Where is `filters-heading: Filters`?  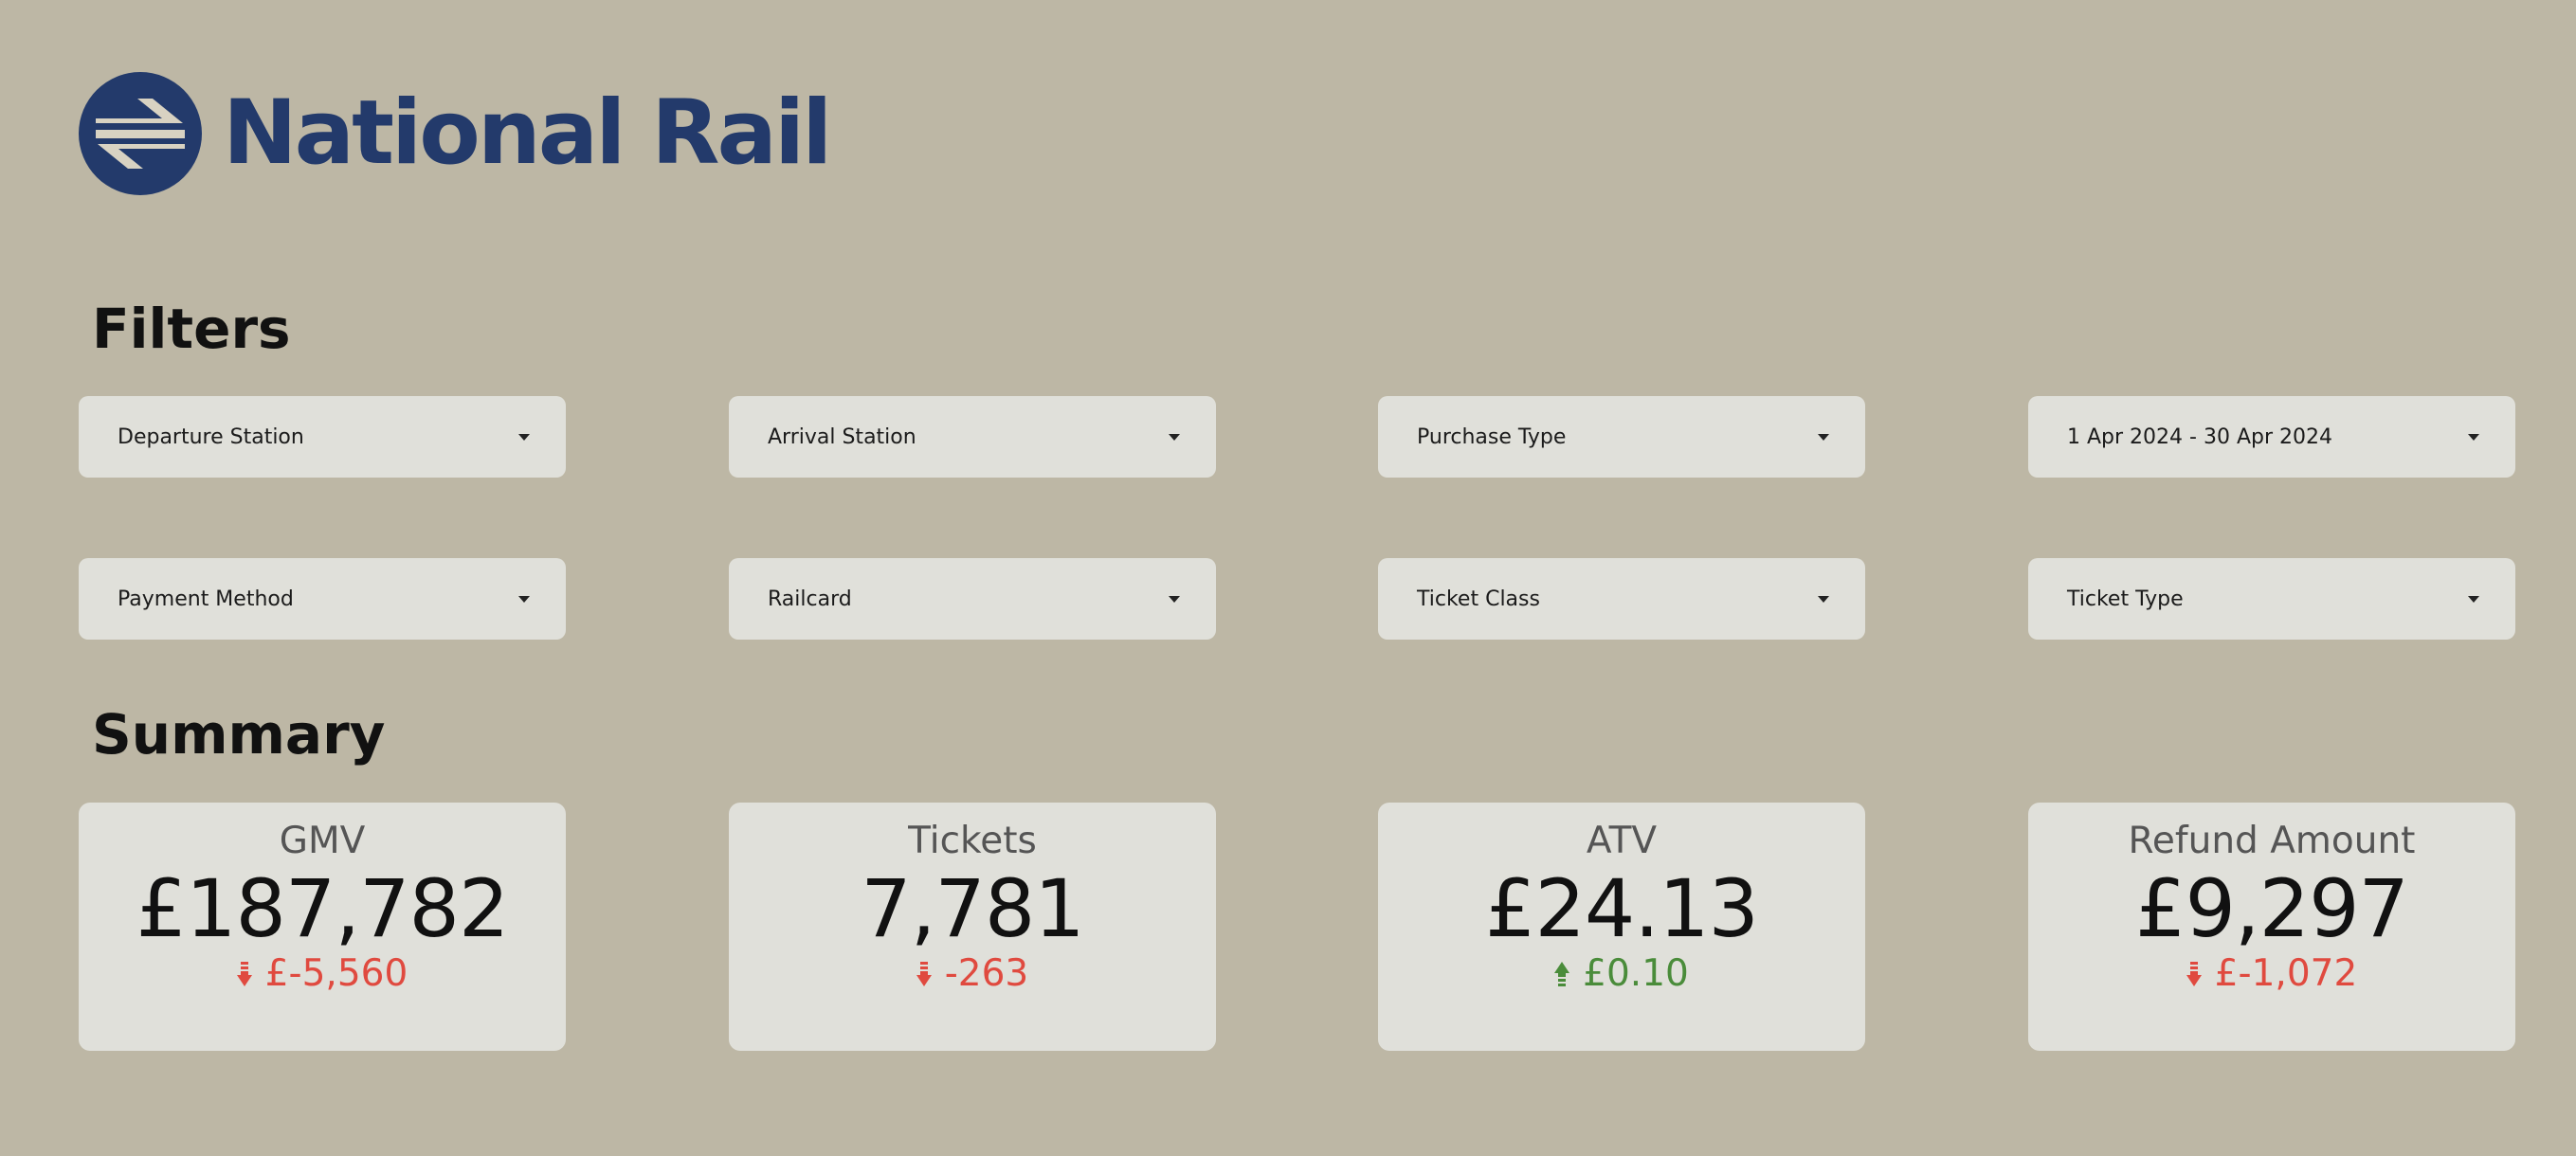 filters-heading: Filters is located at coordinates (191, 329).